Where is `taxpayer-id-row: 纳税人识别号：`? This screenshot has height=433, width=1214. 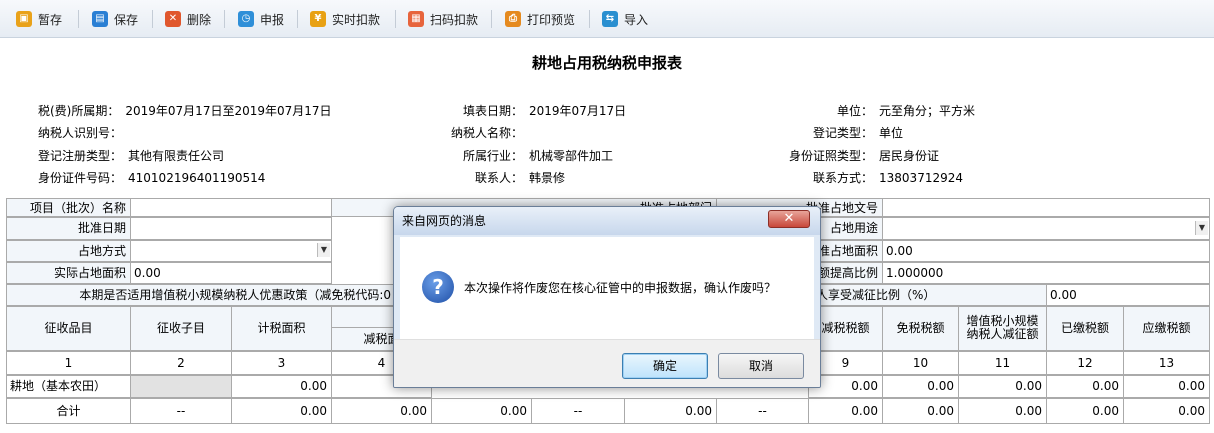 taxpayer-id-row: 纳税人识别号： is located at coordinates (83, 132).